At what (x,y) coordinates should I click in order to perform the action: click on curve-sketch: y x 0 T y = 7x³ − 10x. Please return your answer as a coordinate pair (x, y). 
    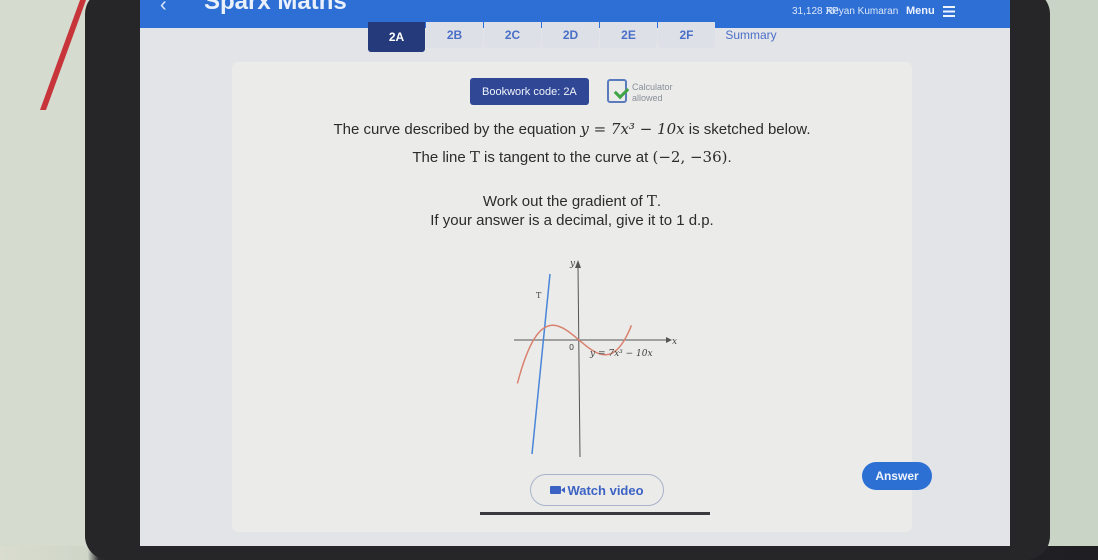
    Looking at the image, I should click on (595, 358).